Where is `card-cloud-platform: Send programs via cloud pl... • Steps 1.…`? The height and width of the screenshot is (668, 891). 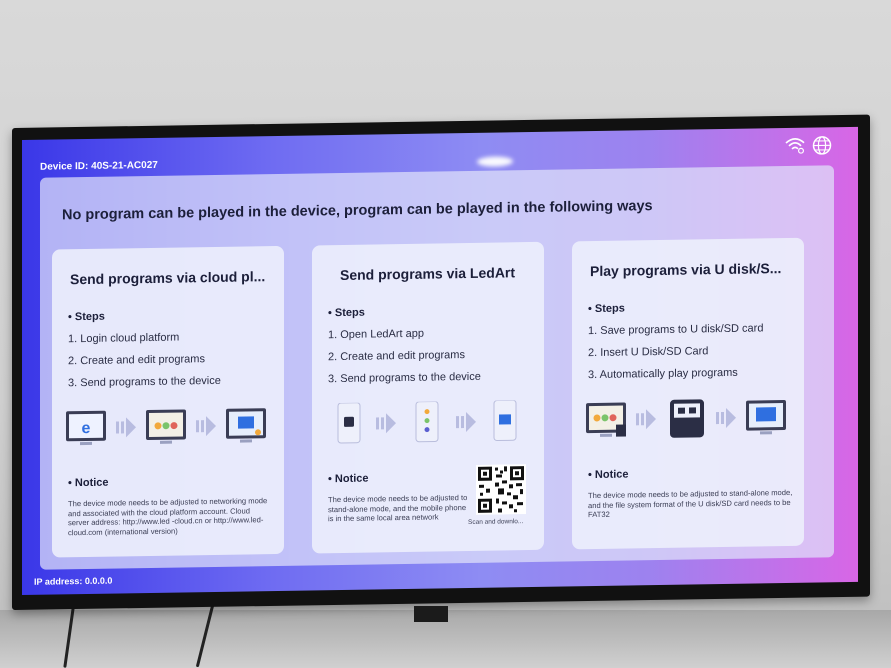
card-cloud-platform: Send programs via cloud pl... • Steps 1.… is located at coordinates (168, 401).